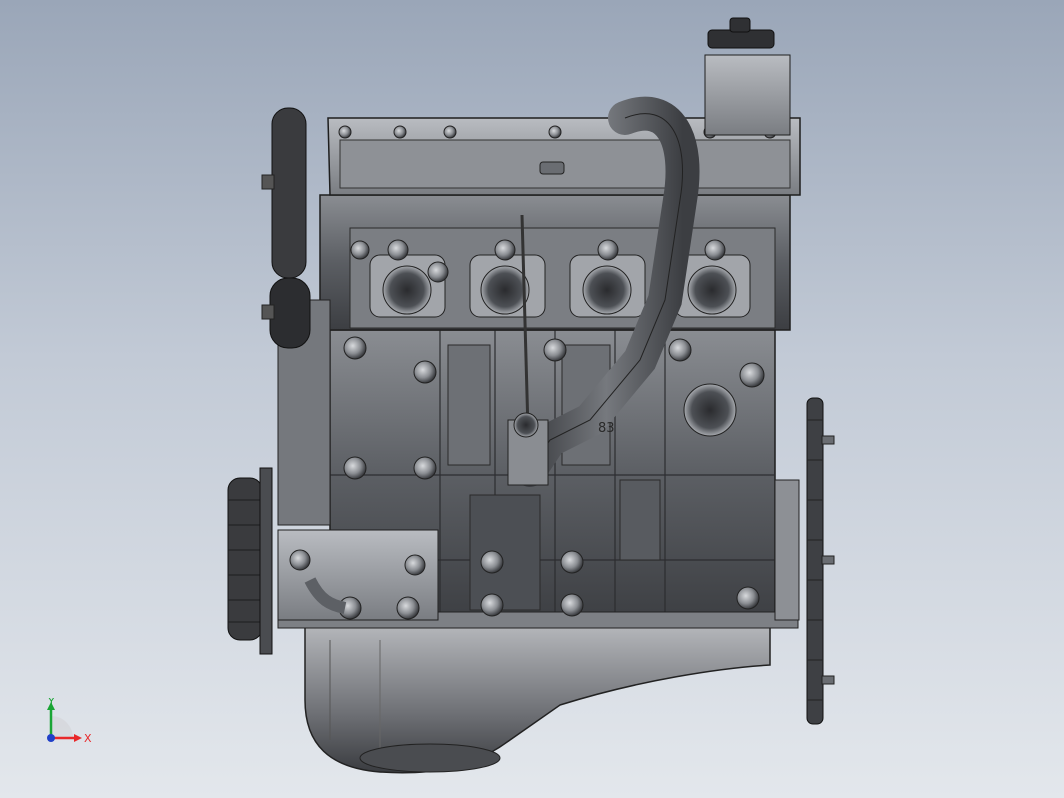 Image resolution: width=1064 pixels, height=798 pixels. What do you see at coordinates (787, 550) in the screenshot?
I see `flywheel-housing` at bounding box center [787, 550].